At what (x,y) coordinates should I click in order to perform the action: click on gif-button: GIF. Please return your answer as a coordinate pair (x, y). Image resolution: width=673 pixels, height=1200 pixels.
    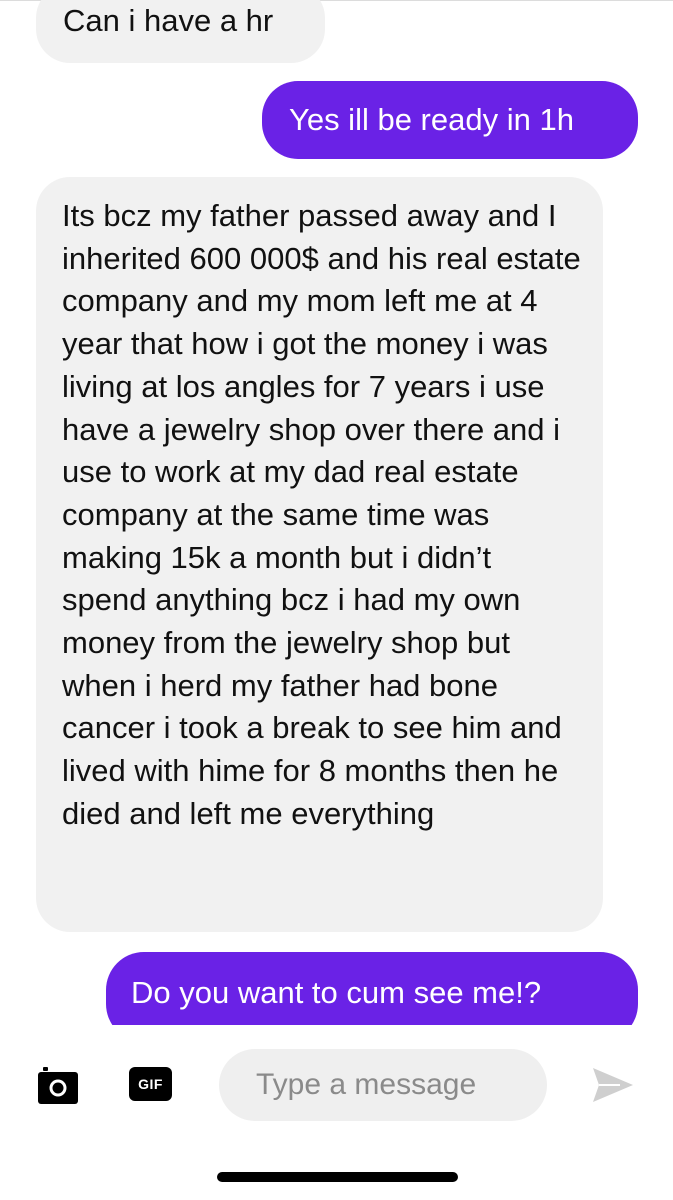
    Looking at the image, I should click on (150, 1084).